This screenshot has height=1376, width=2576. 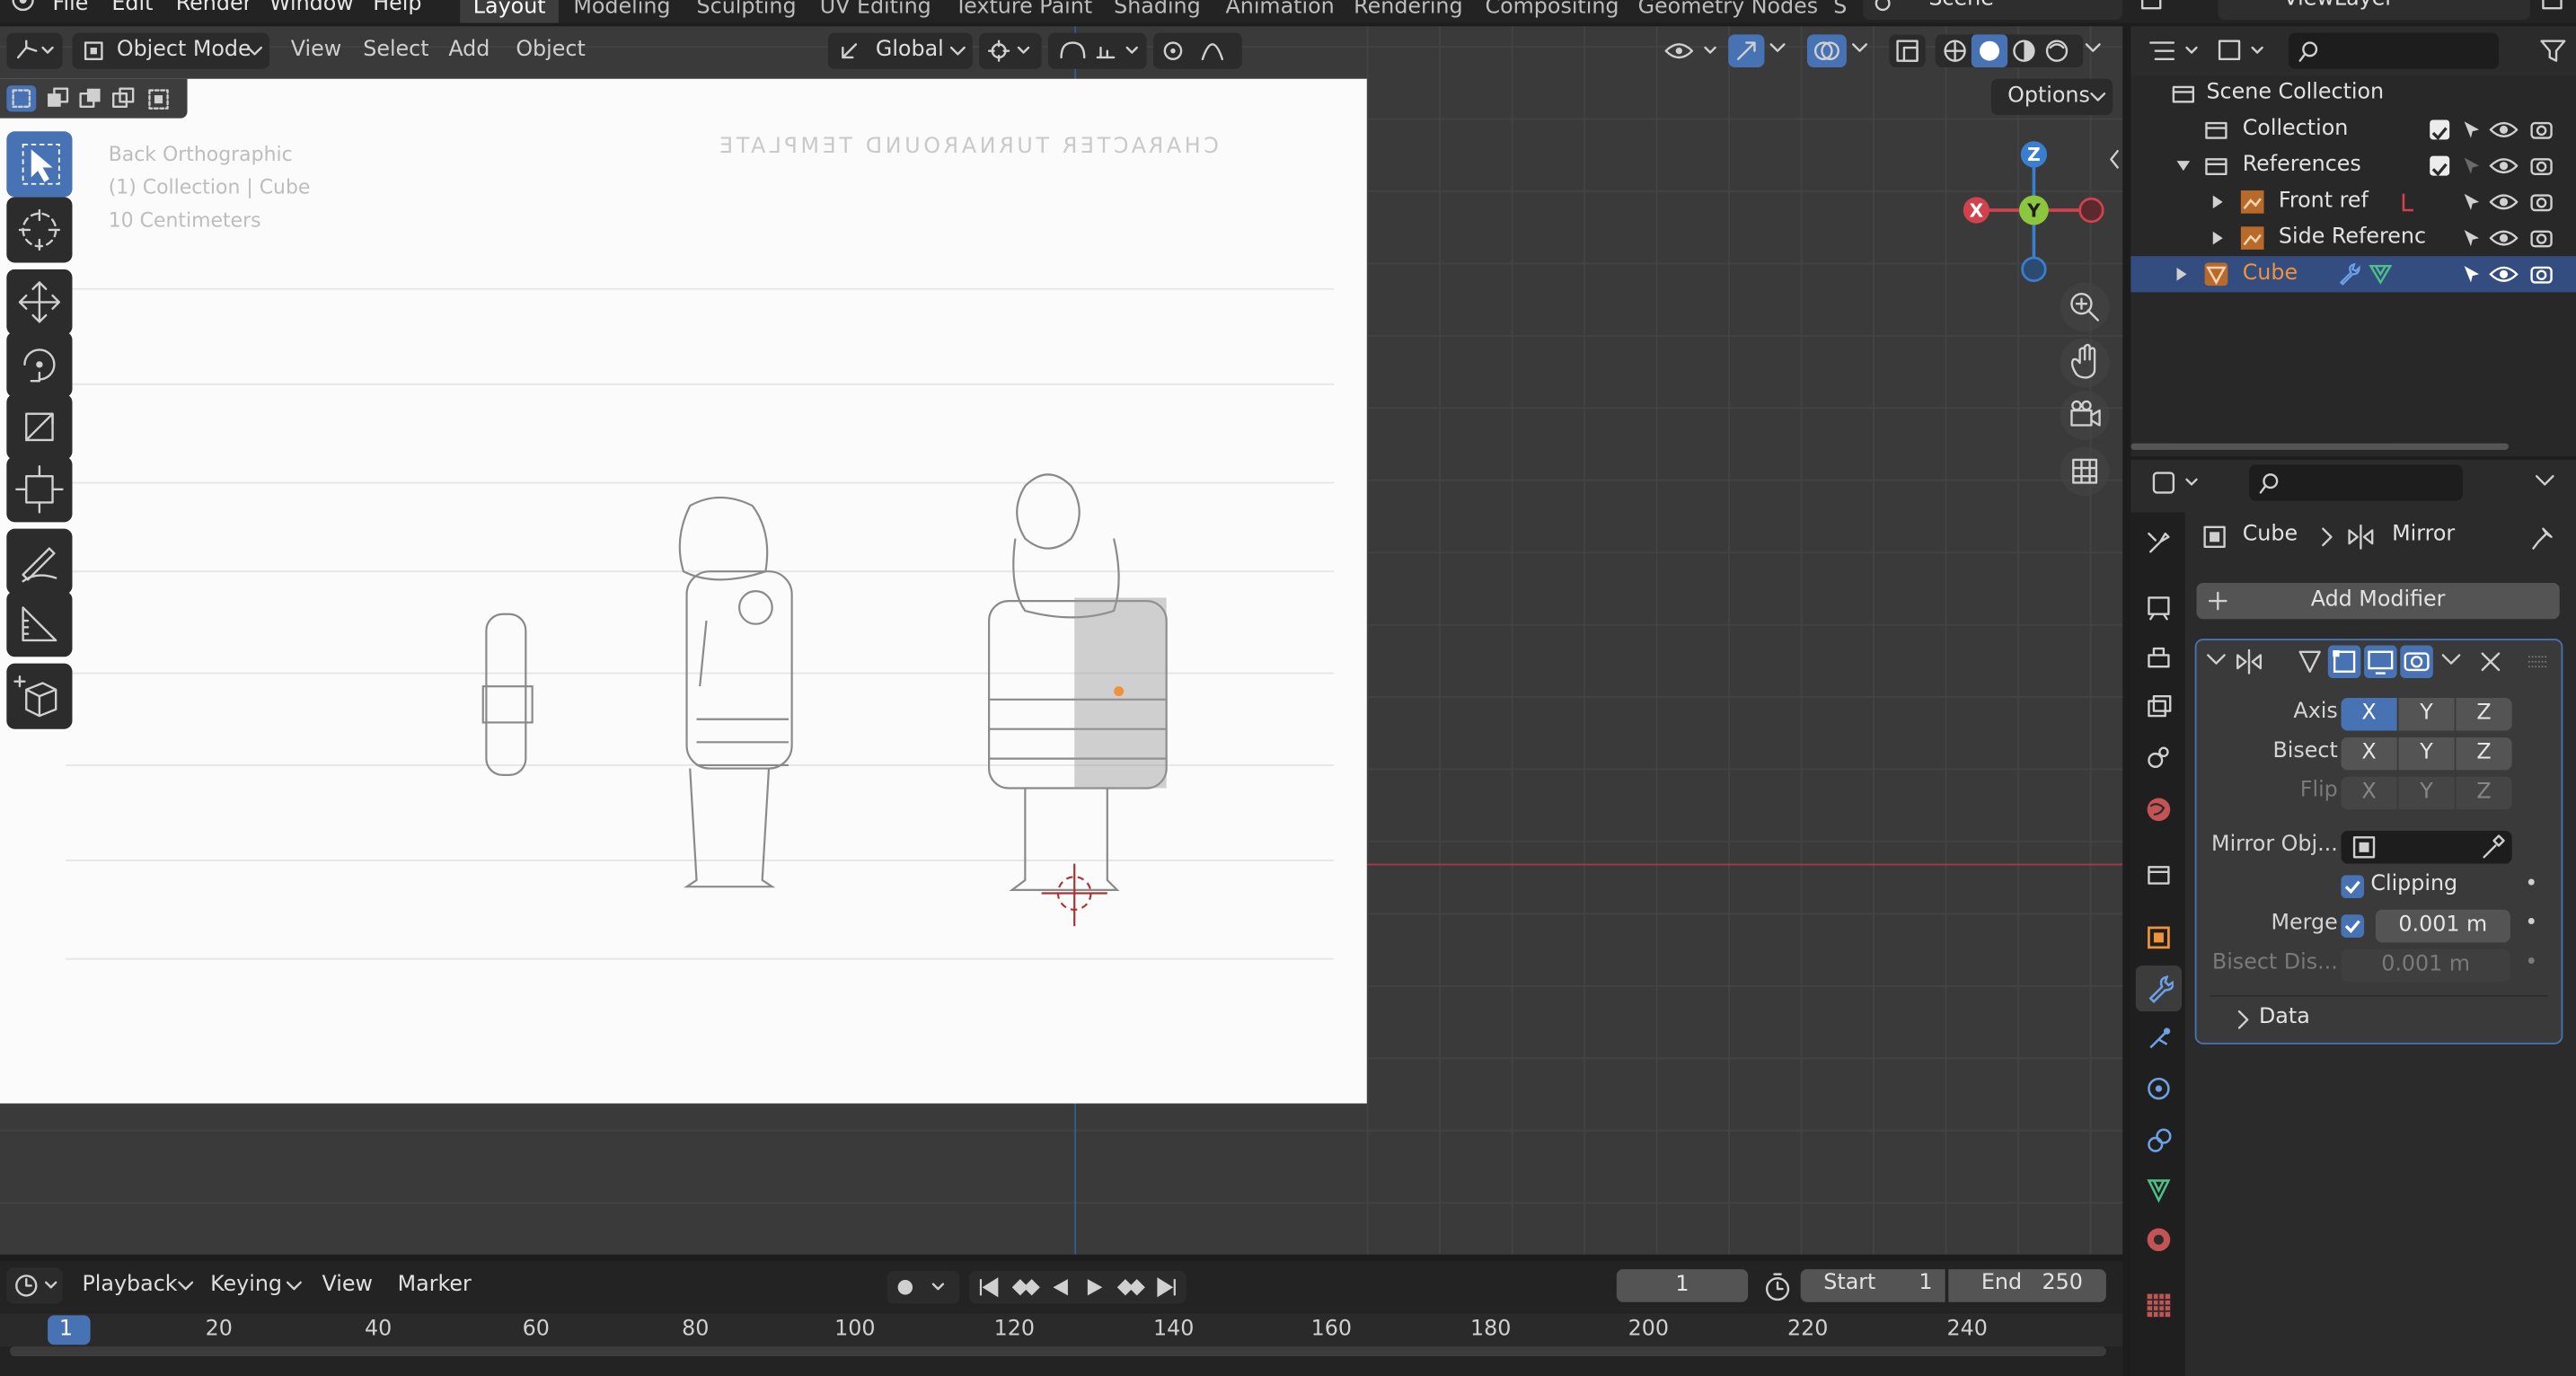 What do you see at coordinates (2451, 662) in the screenshot?
I see `modifier-options-chevron-icon` at bounding box center [2451, 662].